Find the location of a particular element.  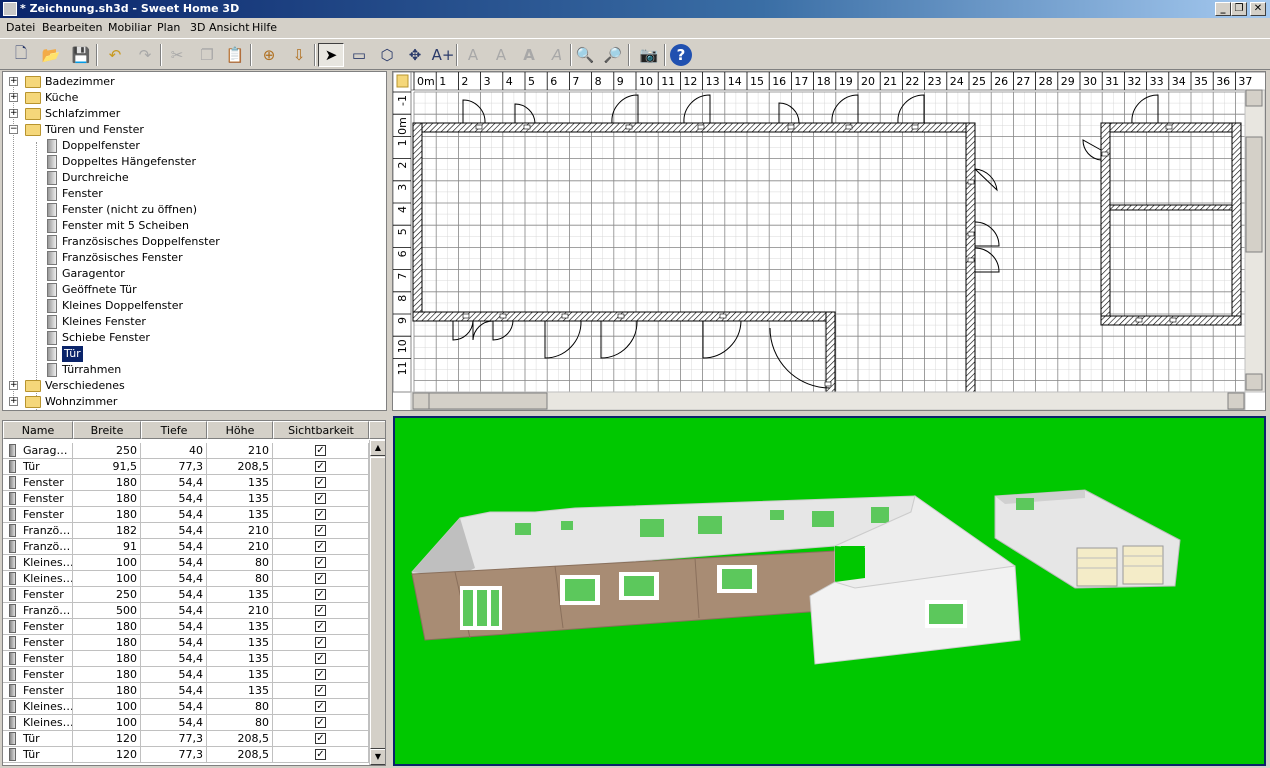

column-header: Sichtbarkeit is located at coordinates (321, 430).